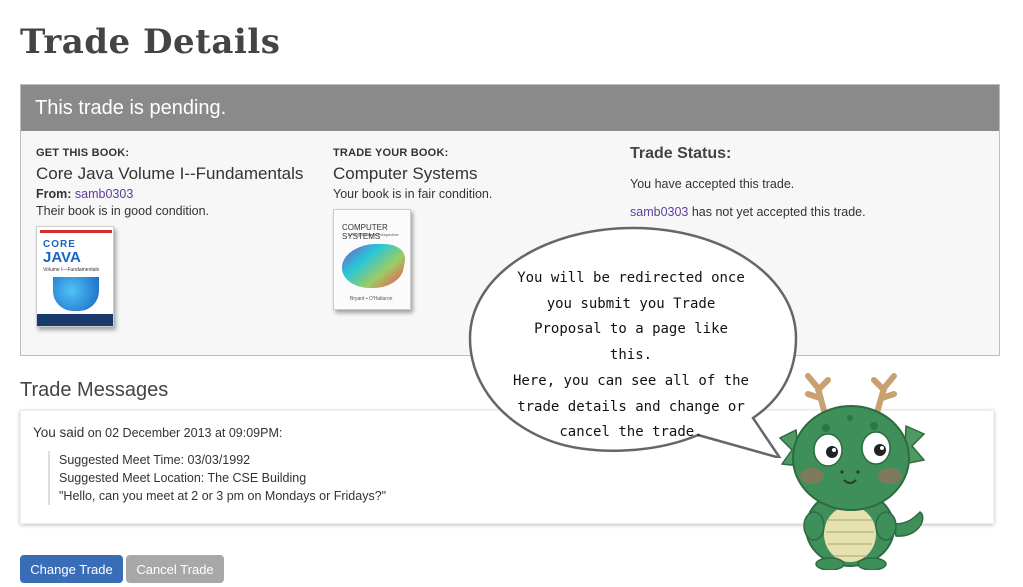 The width and height of the screenshot is (1023, 587). Describe the element at coordinates (659, 212) in the screenshot. I see `other-user-link: samb0303` at that location.